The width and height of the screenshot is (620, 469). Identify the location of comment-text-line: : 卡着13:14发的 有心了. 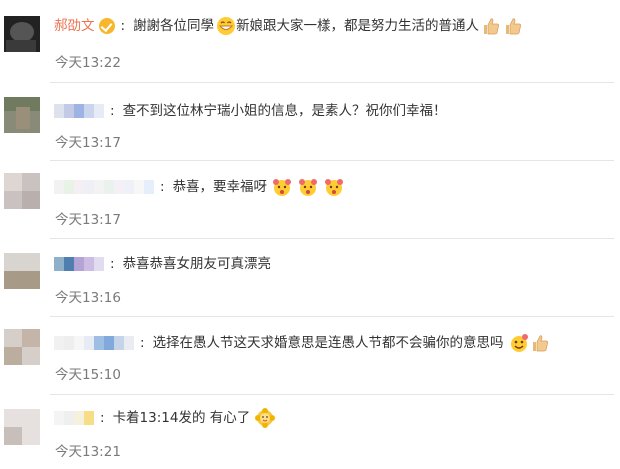
(165, 418).